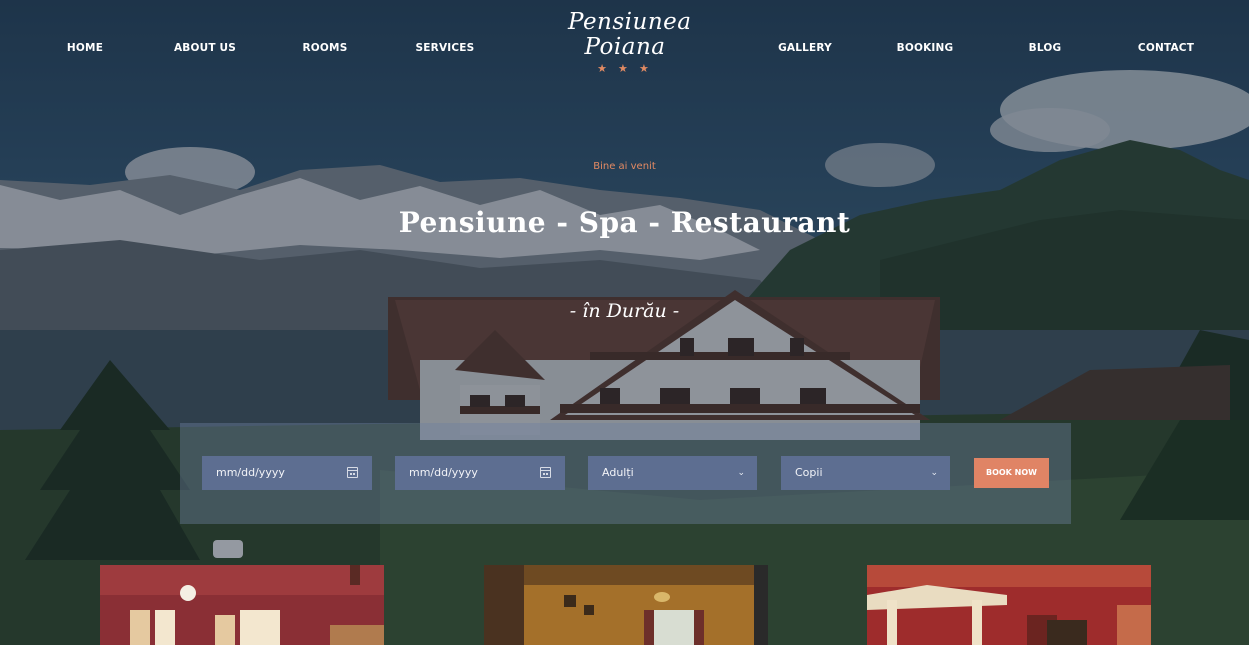 The width and height of the screenshot is (1249, 655). I want to click on checkout-placeholder: mm/dd/yyyy, so click(443, 472).